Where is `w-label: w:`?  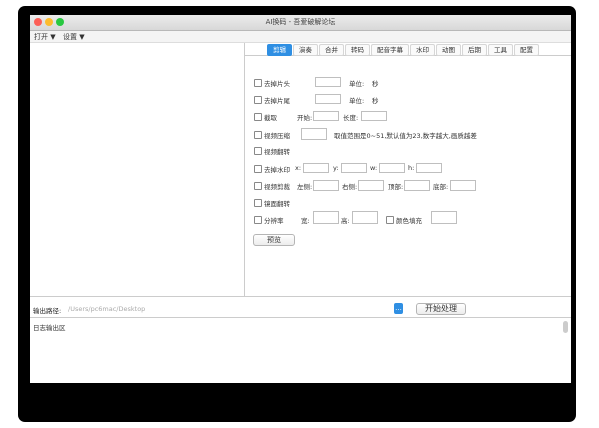 w-label: w: is located at coordinates (374, 168).